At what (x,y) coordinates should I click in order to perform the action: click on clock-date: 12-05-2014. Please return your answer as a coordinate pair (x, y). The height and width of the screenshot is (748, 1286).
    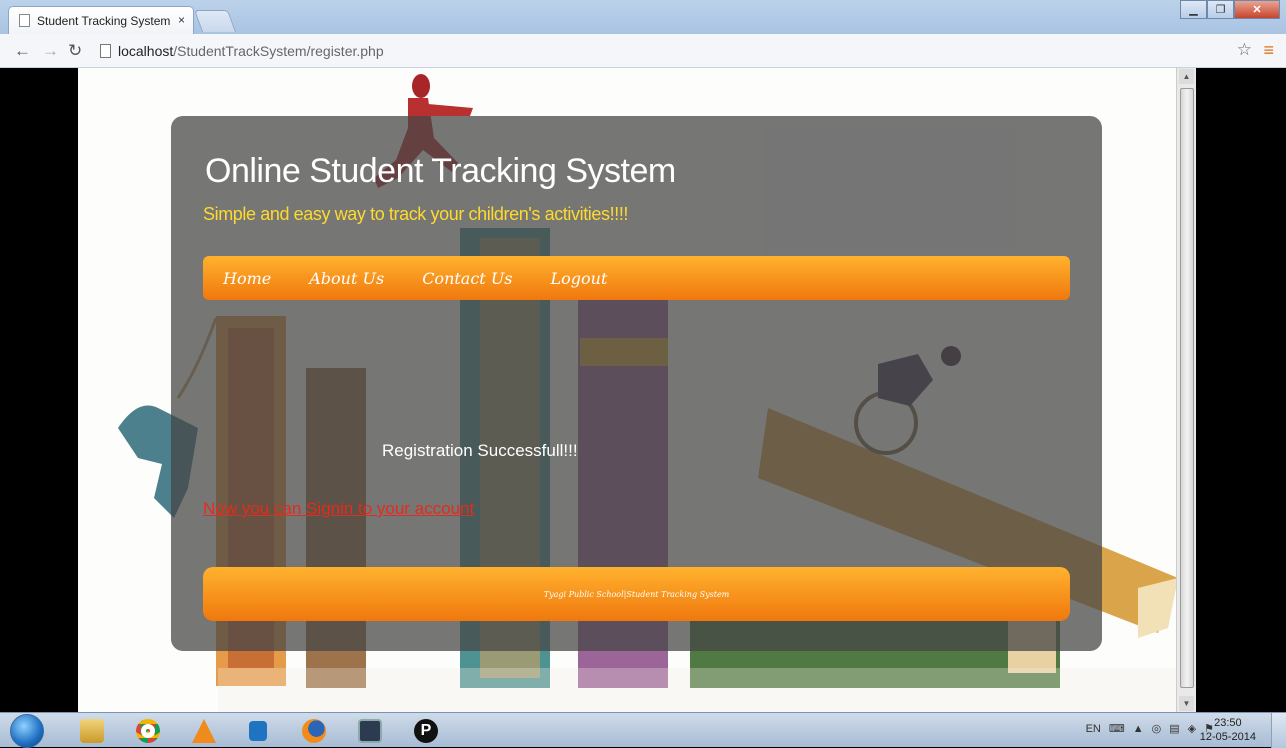
    Looking at the image, I should click on (1227, 737).